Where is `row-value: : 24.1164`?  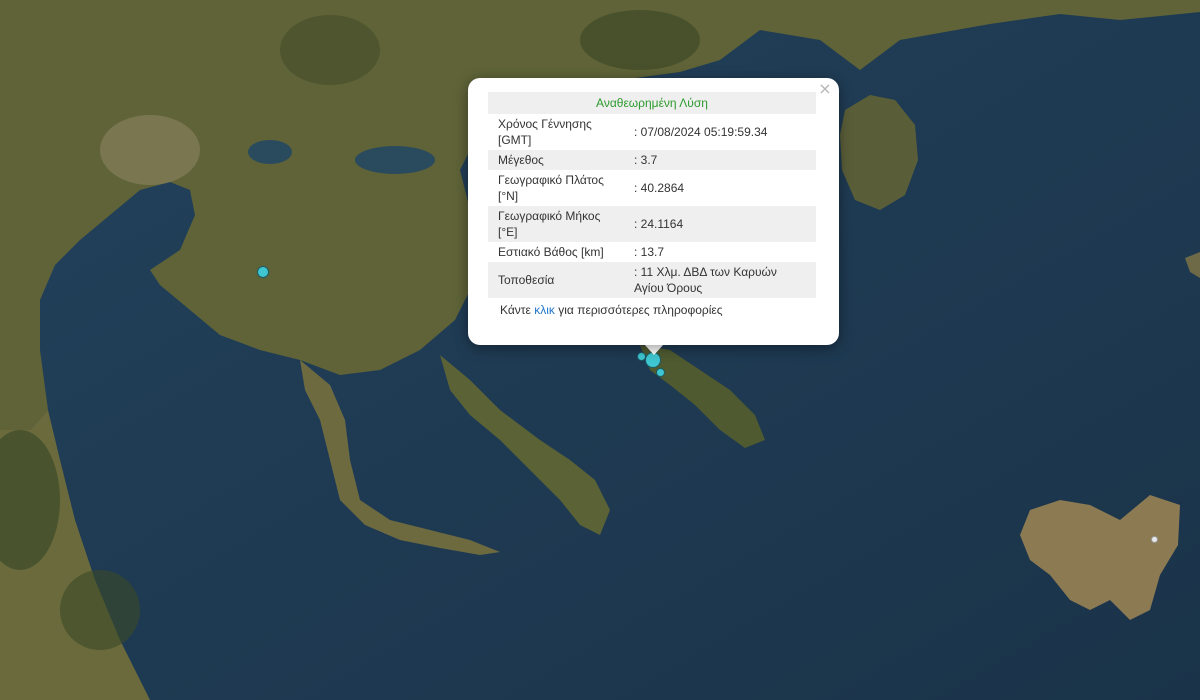 row-value: : 24.1164 is located at coordinates (723, 224).